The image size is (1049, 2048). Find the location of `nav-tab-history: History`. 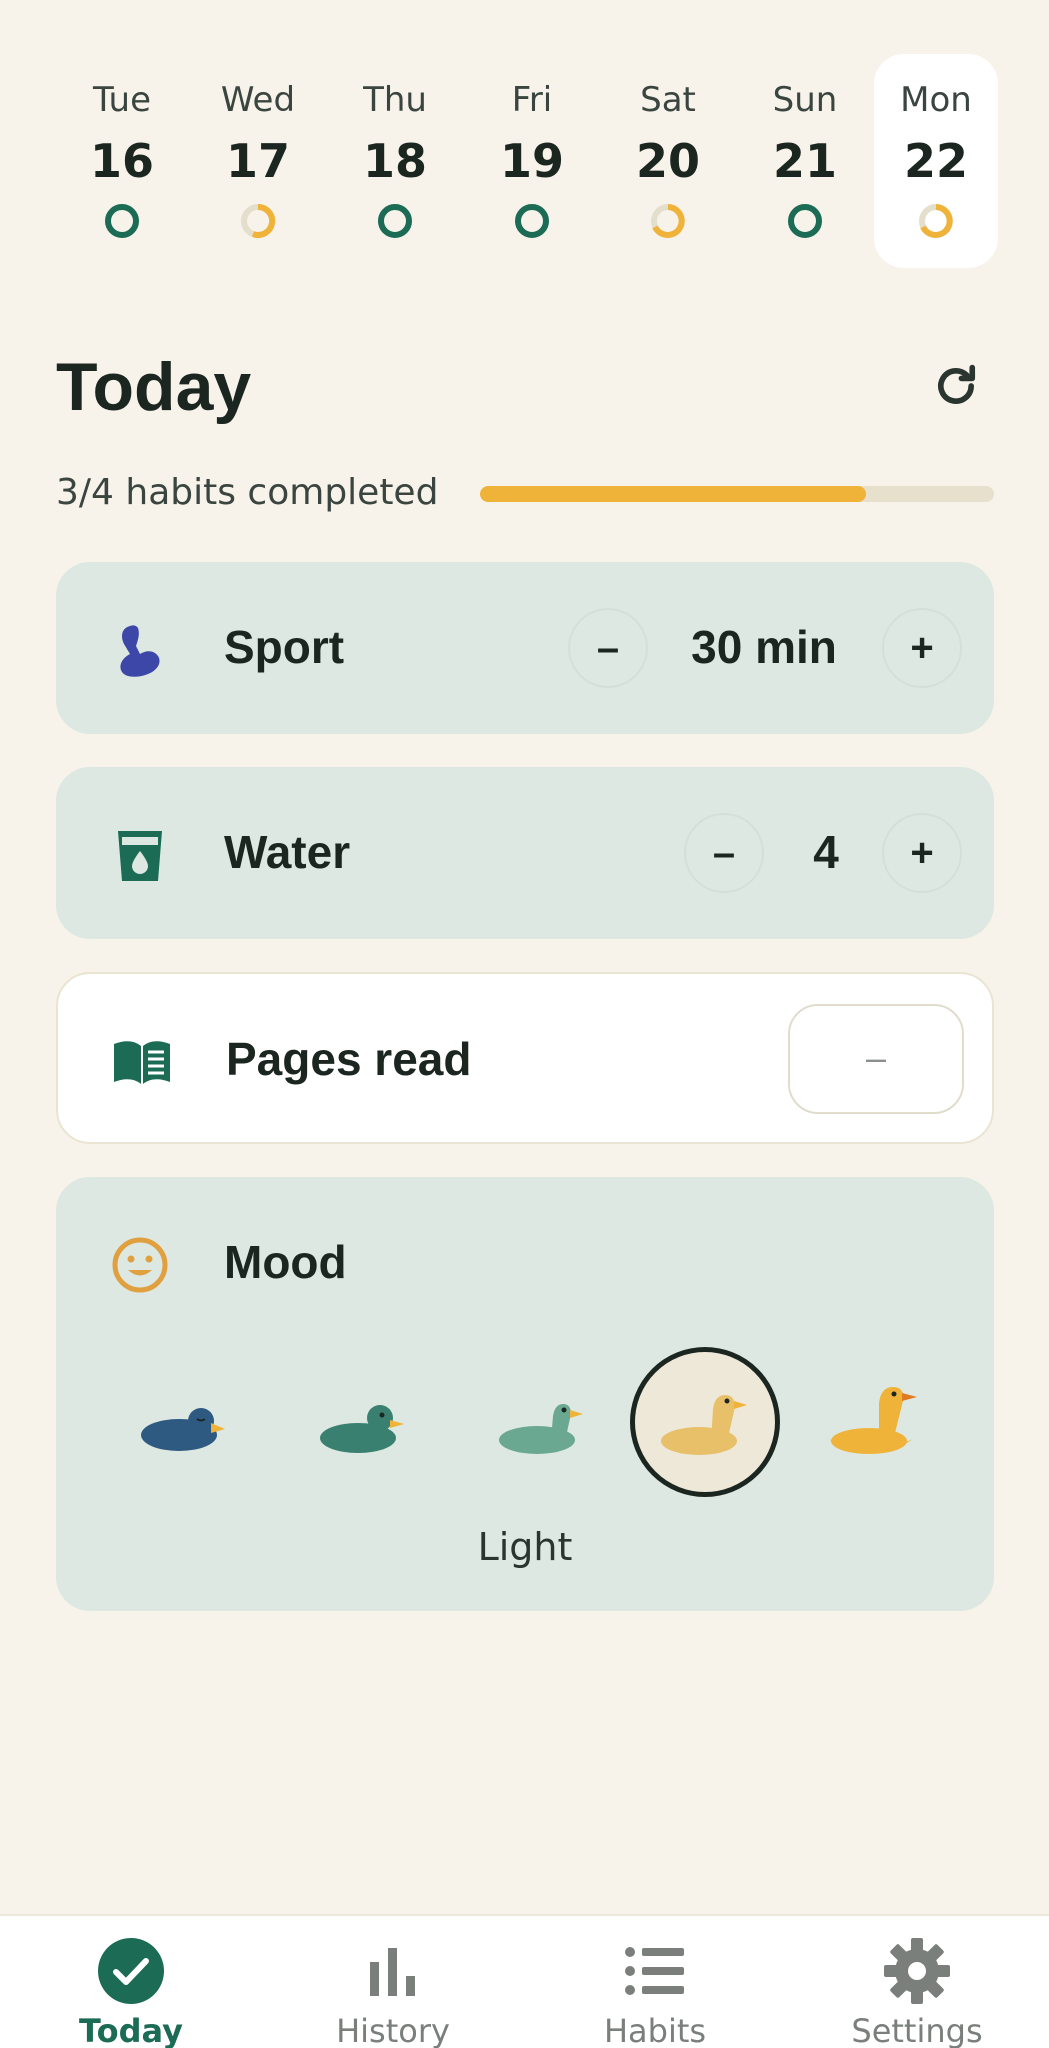

nav-tab-history: History is located at coordinates (393, 1982).